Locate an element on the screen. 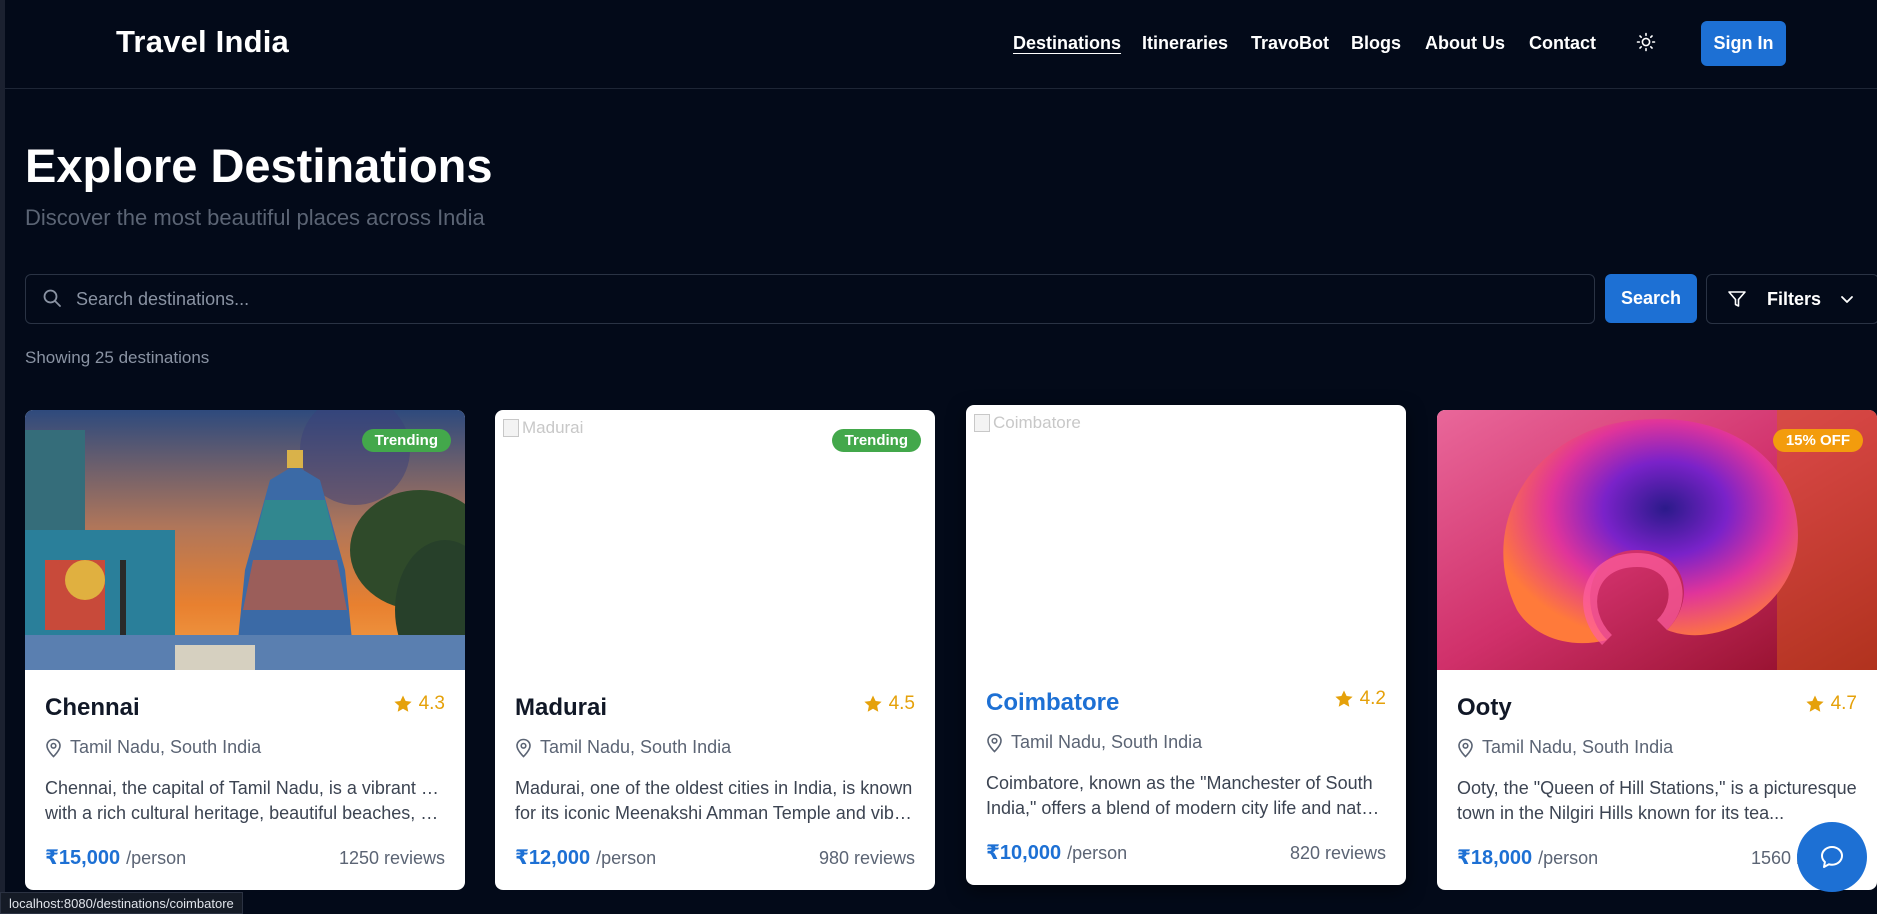 The height and width of the screenshot is (914, 1877). search-box is located at coordinates (810, 299).